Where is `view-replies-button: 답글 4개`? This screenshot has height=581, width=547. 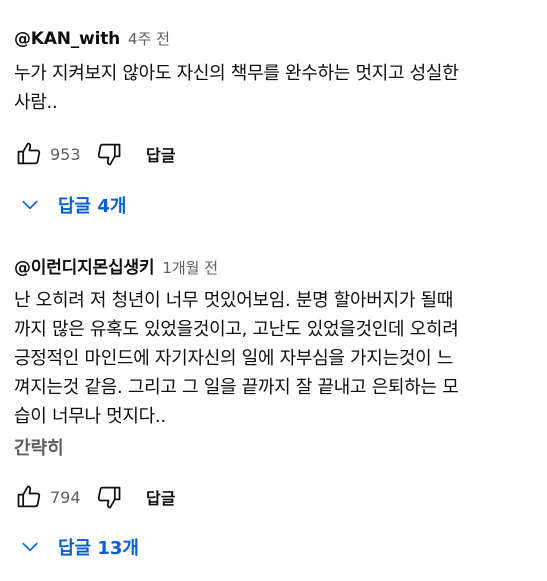
view-replies-button: 답글 4개 is located at coordinates (278, 205).